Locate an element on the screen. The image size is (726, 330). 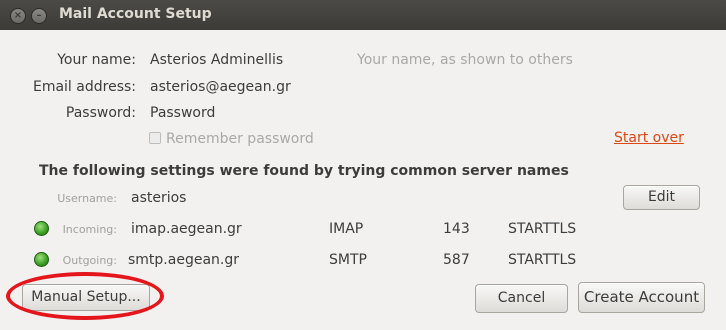
close-icon: × is located at coordinates (18, 16).